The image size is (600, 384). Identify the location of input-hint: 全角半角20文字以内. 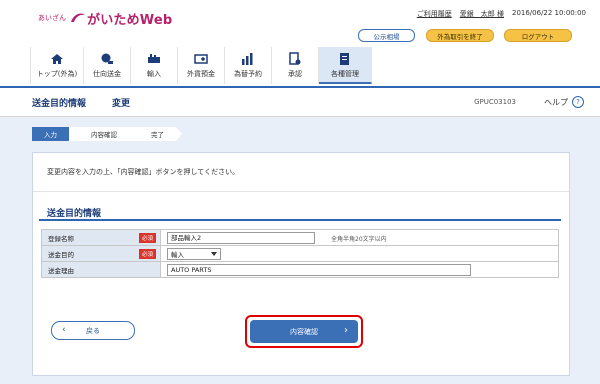
(359, 239).